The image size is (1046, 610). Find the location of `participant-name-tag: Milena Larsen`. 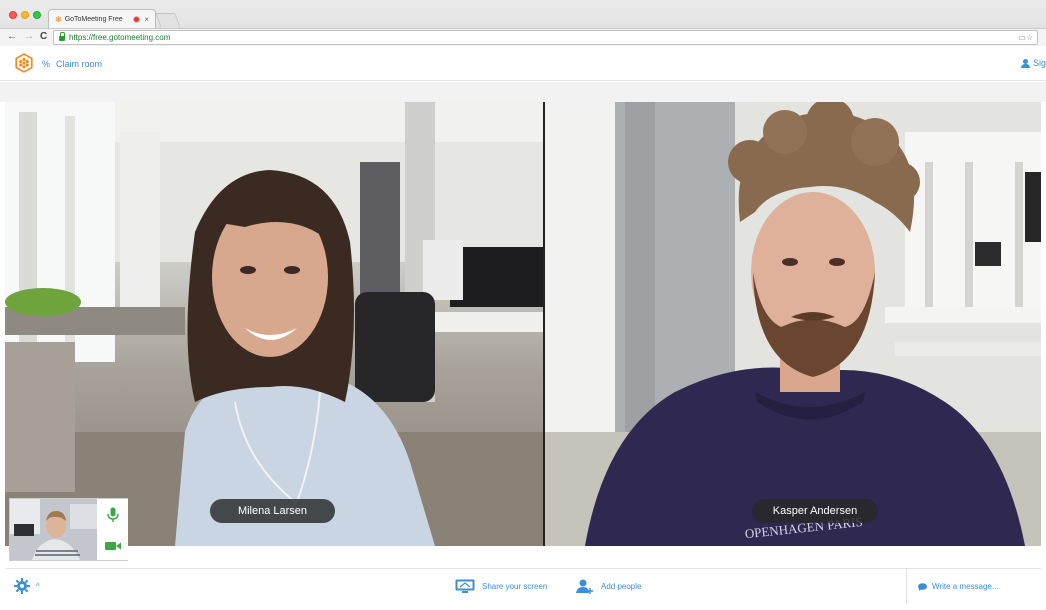

participant-name-tag: Milena Larsen is located at coordinates (272, 511).